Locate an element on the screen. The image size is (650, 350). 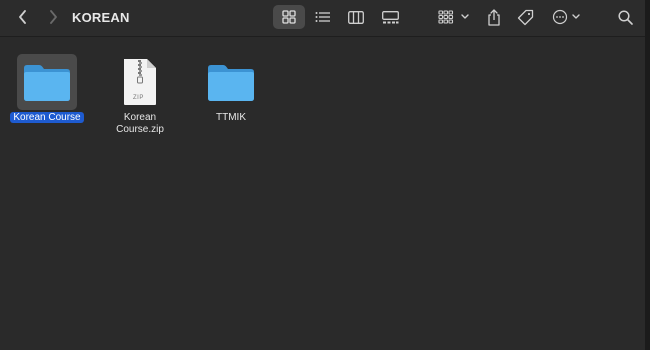
zip-file-icon is located at coordinates (140, 82).